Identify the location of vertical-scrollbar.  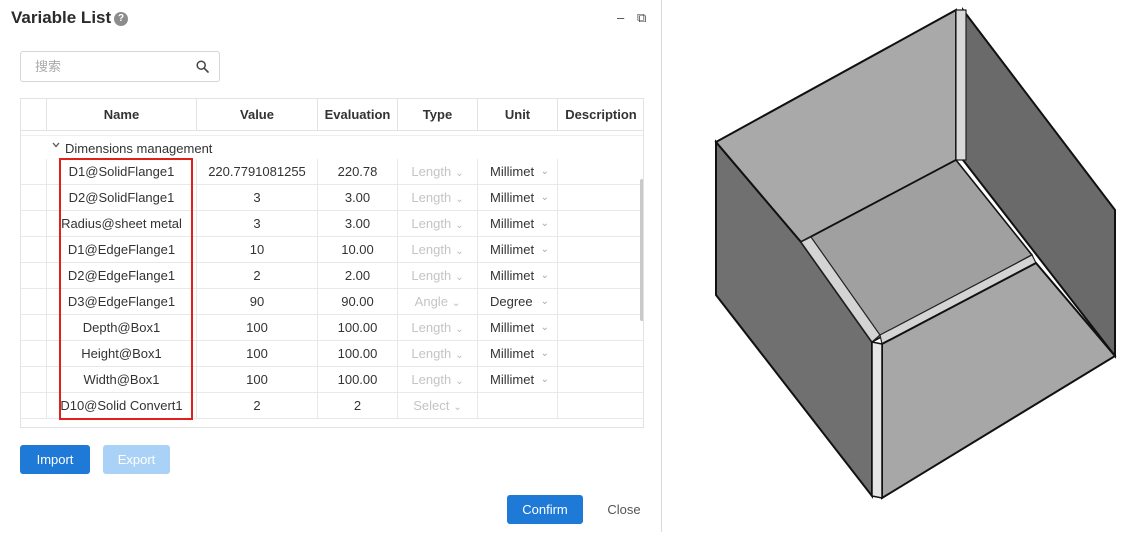
(641, 250).